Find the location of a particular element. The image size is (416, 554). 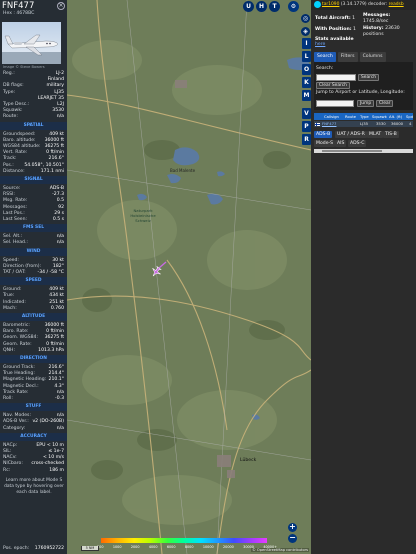

spatial-row-value: 54.058°, 10.501° is located at coordinates (44, 165).